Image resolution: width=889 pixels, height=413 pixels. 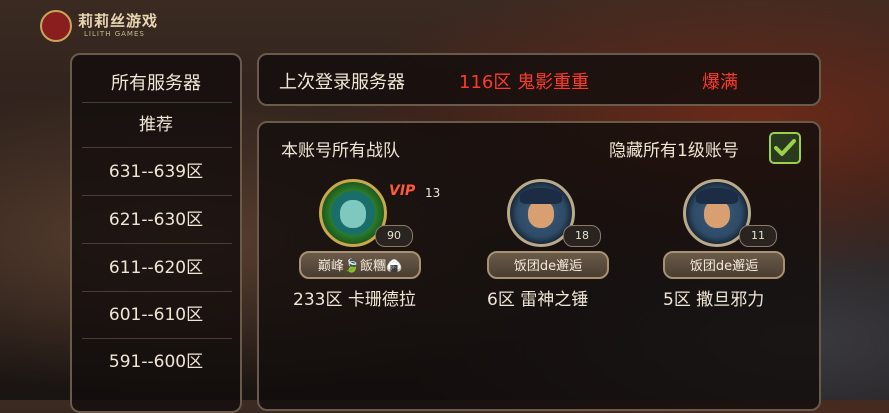 What do you see at coordinates (360, 265) in the screenshot?
I see `player-name-plate: 巅峰🍃飯糰🍙` at bounding box center [360, 265].